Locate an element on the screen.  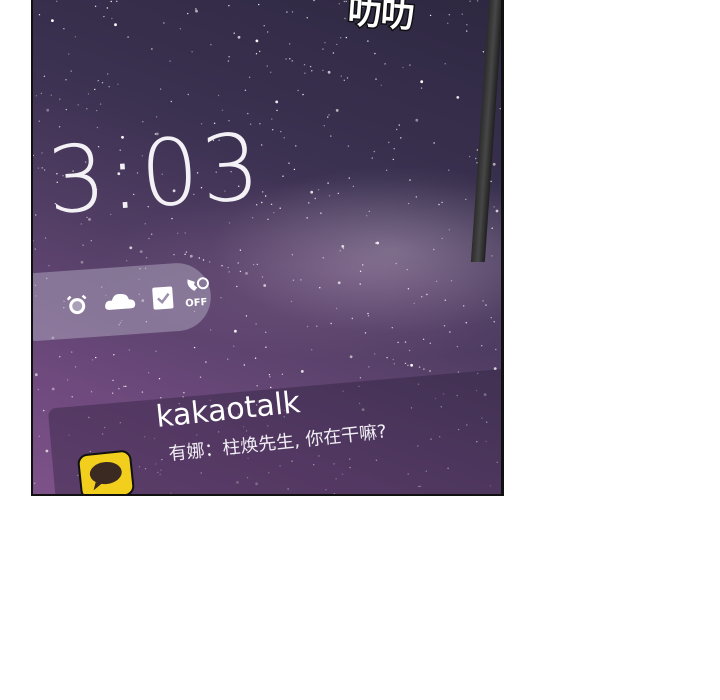
call-off-icon: OFF is located at coordinates (201, 295).